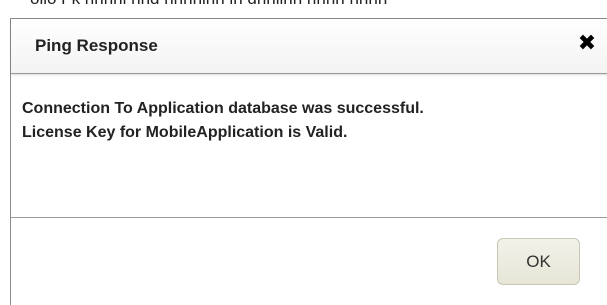 The image size is (607, 305). Describe the element at coordinates (96, 45) in the screenshot. I see `dialog-title: Ping Response` at that location.